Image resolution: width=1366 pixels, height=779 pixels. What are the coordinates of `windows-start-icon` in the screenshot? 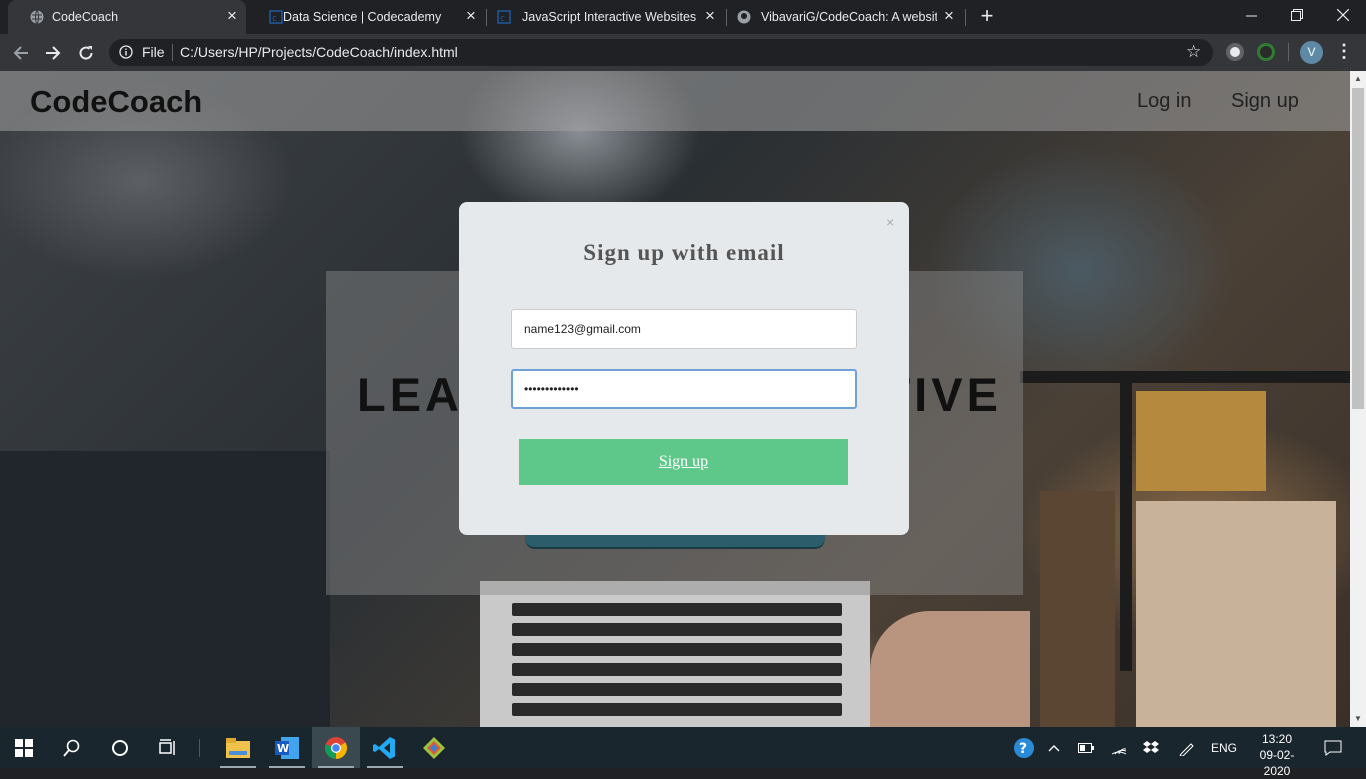 It's located at (24, 747).